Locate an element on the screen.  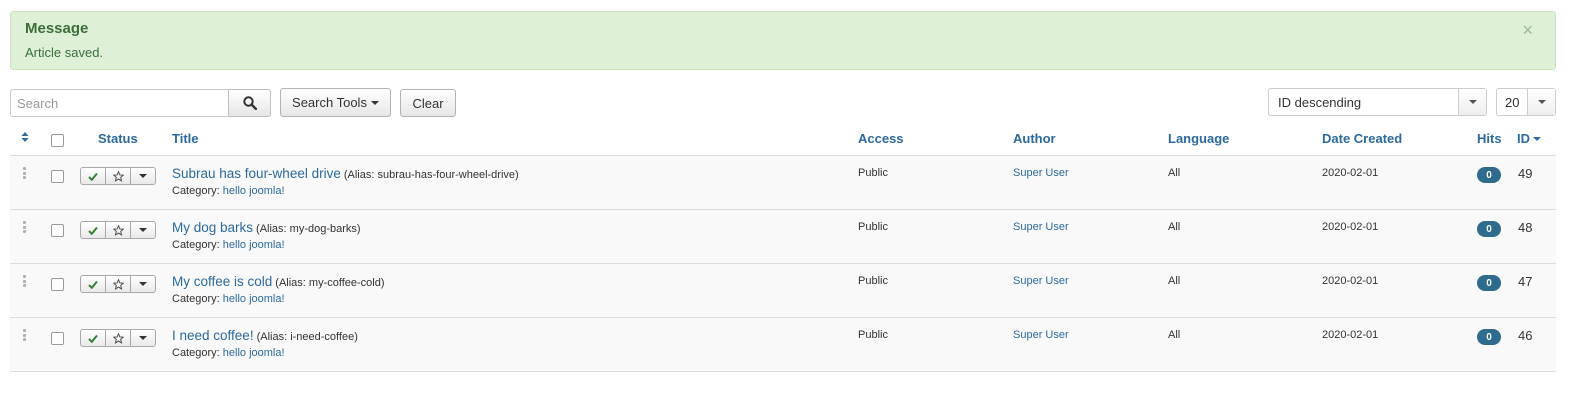
id-cell: 46 is located at coordinates (1525, 335).